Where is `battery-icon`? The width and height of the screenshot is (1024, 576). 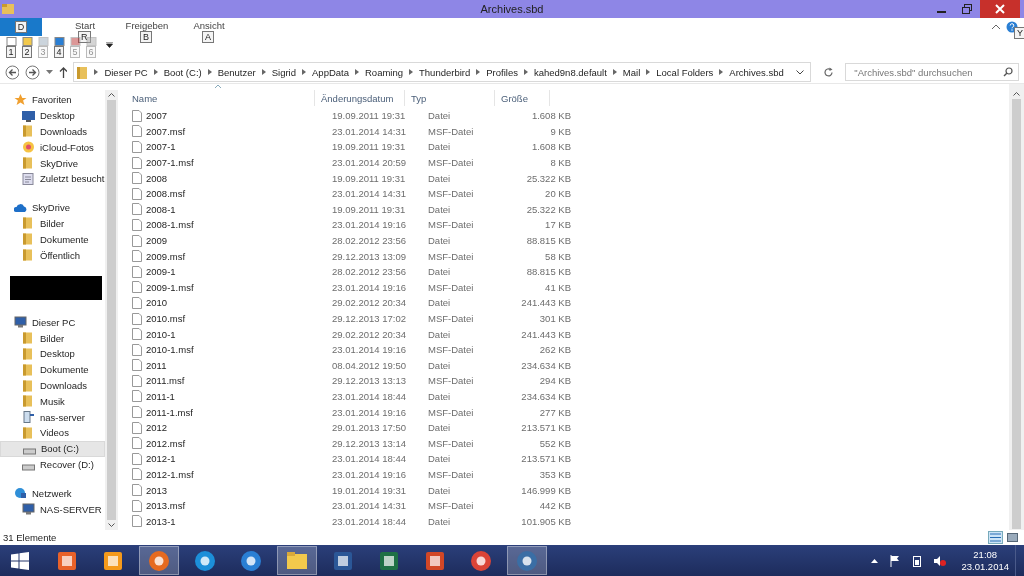 battery-icon is located at coordinates (917, 560).